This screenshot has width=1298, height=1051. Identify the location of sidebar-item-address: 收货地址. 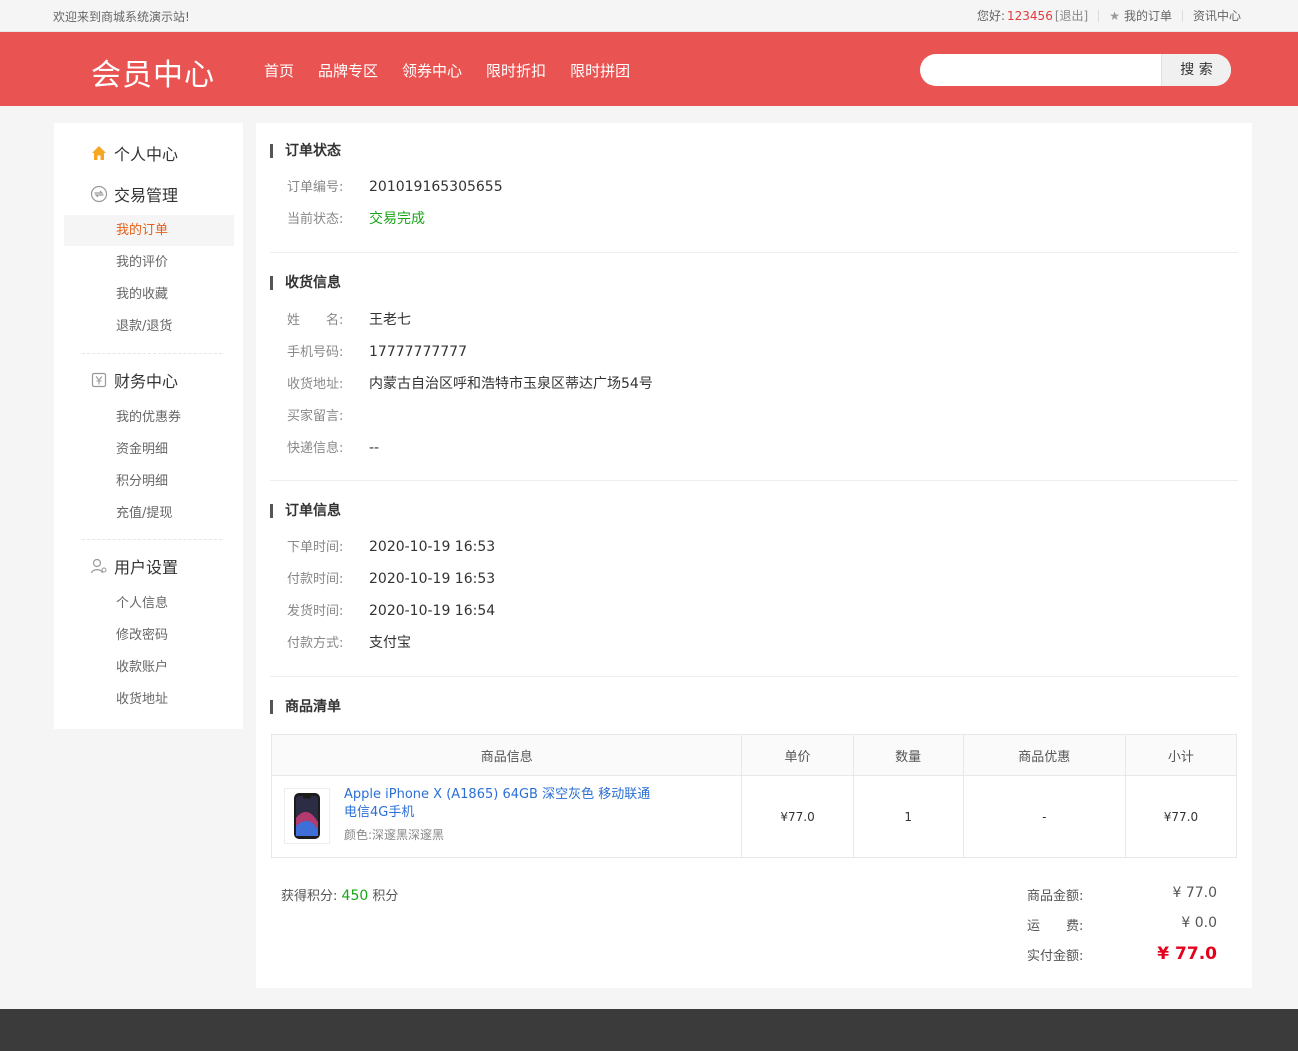
(149, 699).